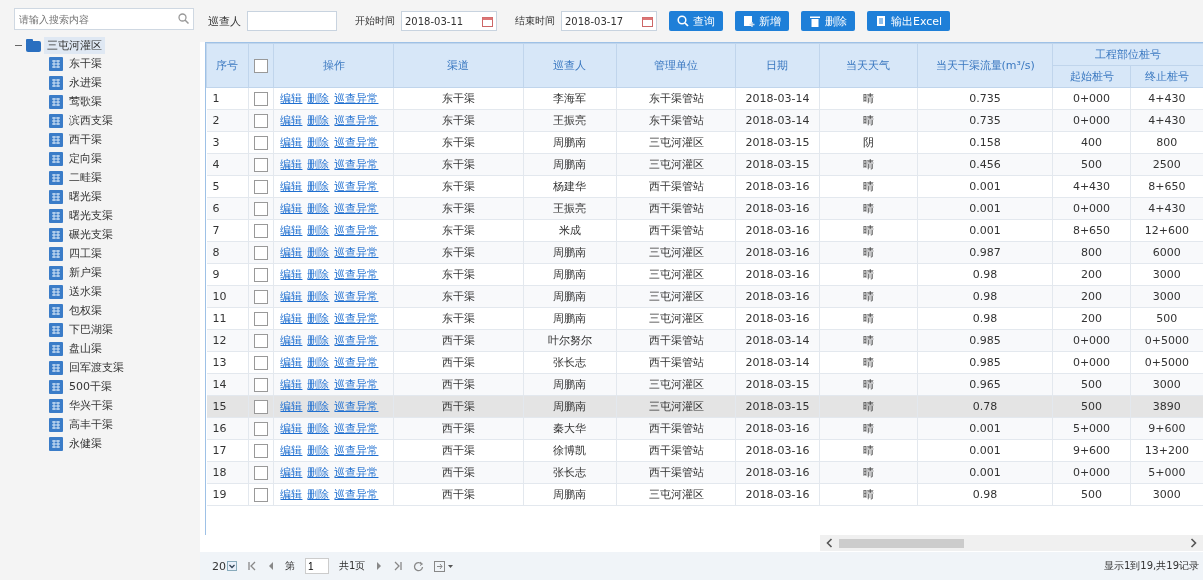  What do you see at coordinates (104, 19) in the screenshot?
I see `search-field: 请输入搜索内容` at bounding box center [104, 19].